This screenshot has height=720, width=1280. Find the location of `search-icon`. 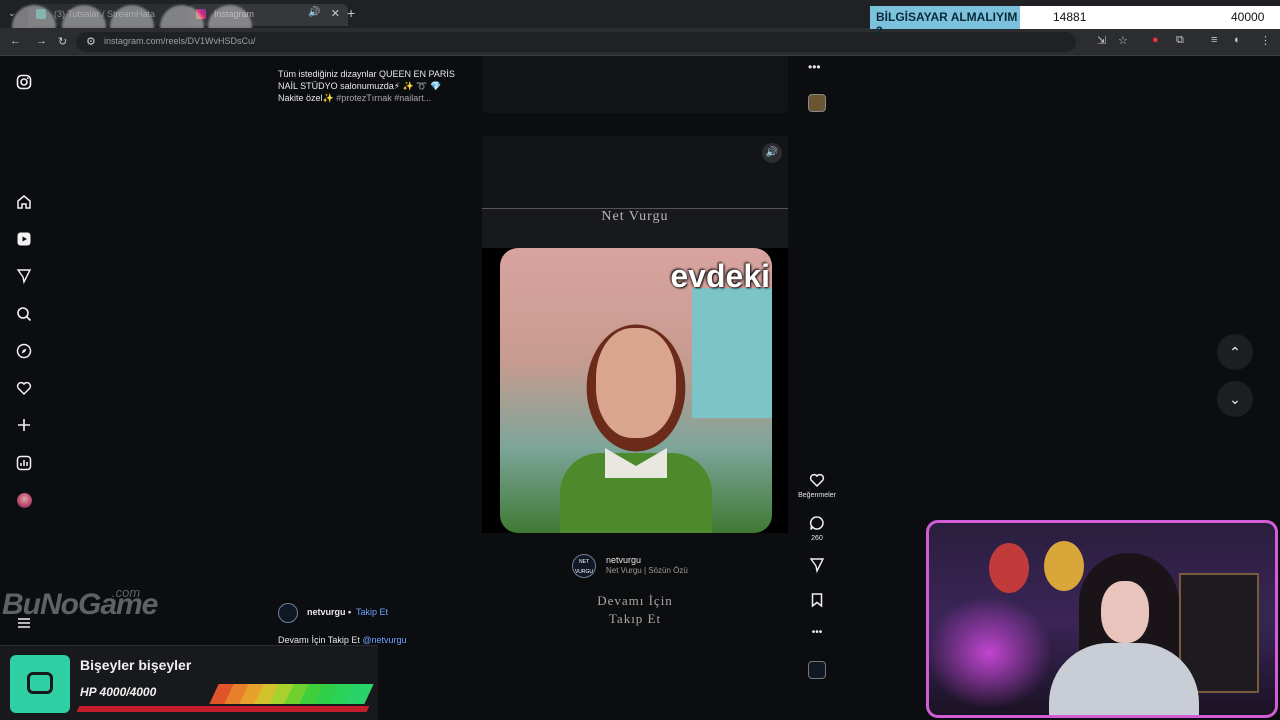

search-icon is located at coordinates (24, 314).